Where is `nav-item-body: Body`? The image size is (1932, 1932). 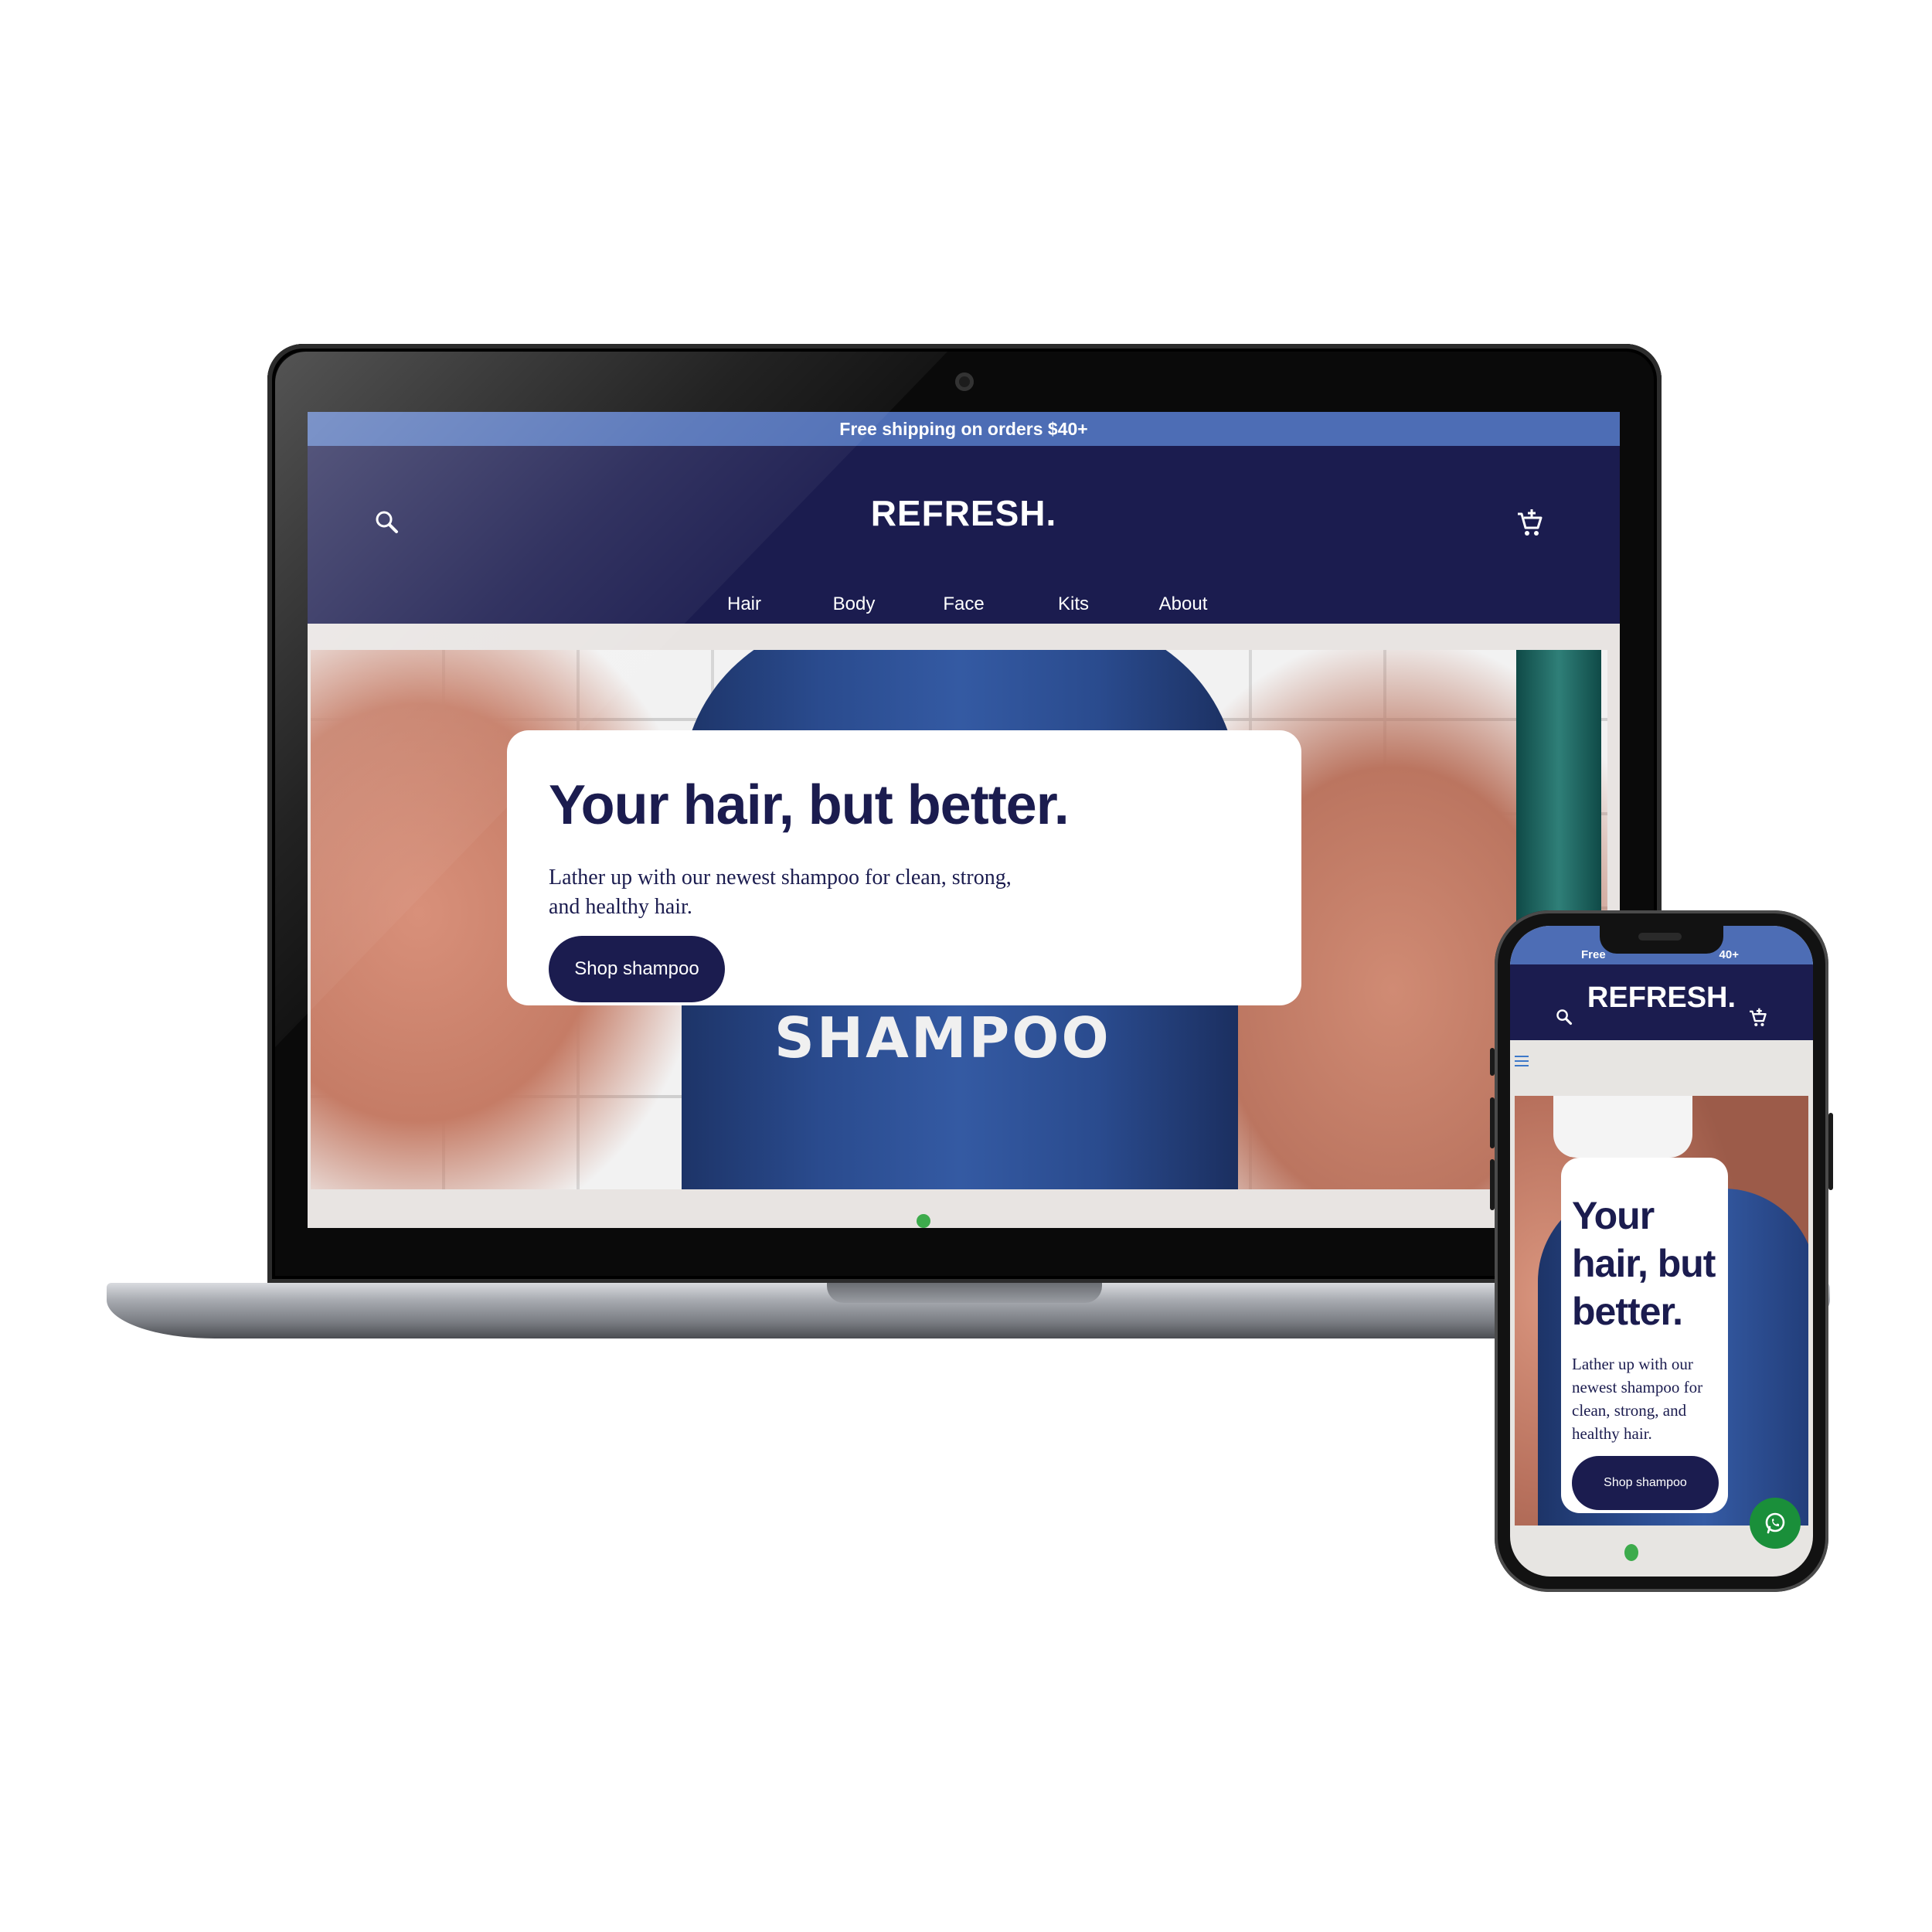 nav-item-body: Body is located at coordinates (854, 604).